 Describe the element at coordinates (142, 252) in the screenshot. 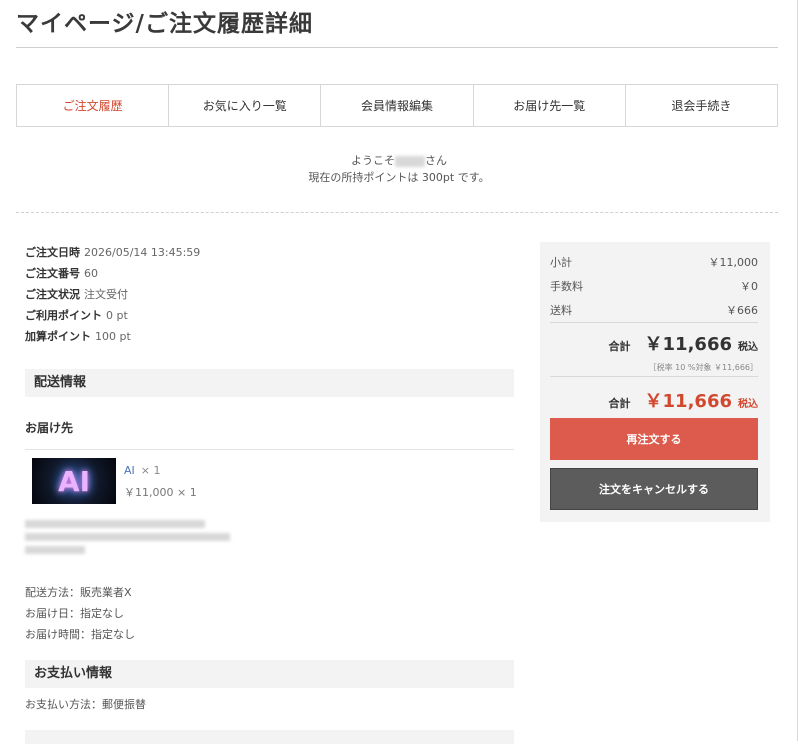

I see `order-date: 2026/05/14 13:45:59` at that location.